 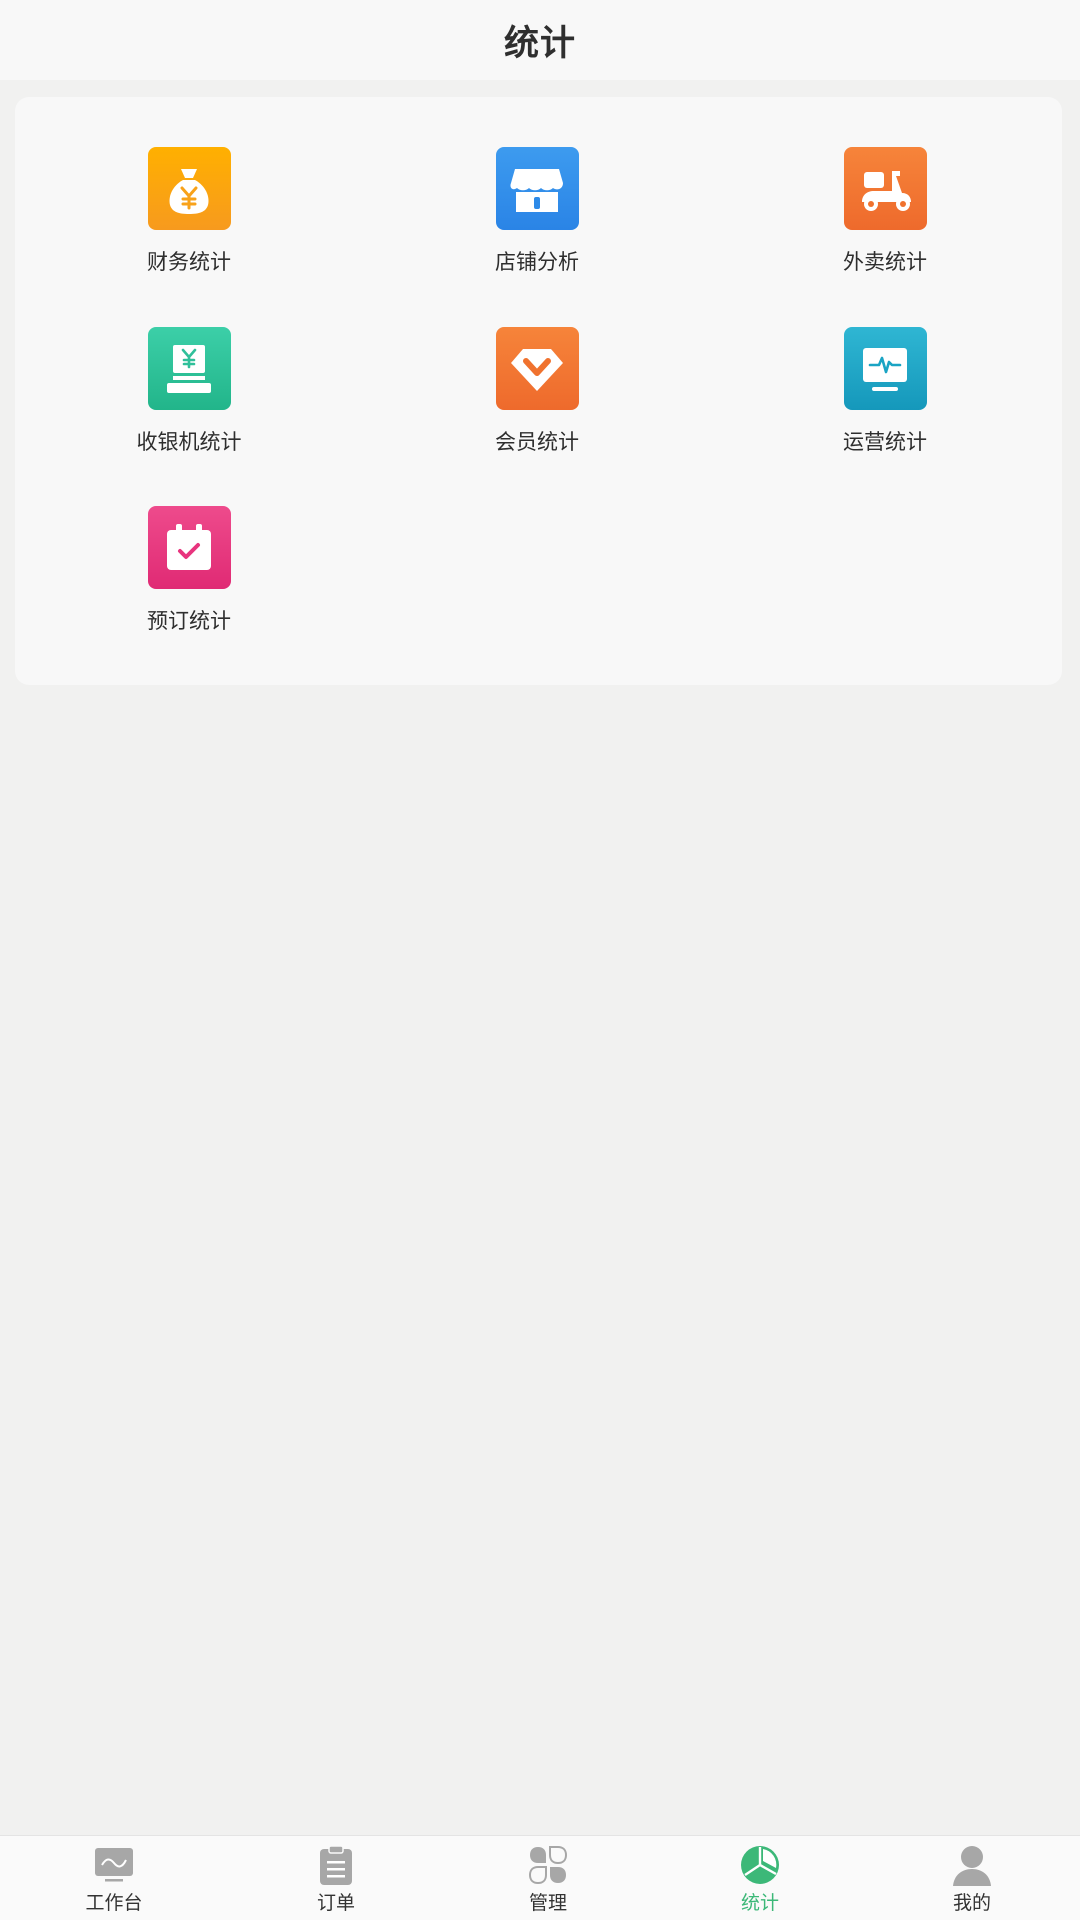 I want to click on menu-item-cash-register-statistics: 收银机统计, so click(x=189, y=402).